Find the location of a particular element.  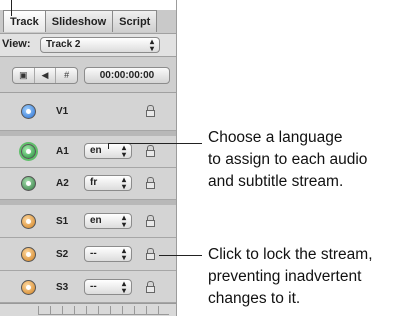

toolbar-row: ▣ ◀ # 00:00:00:00 is located at coordinates (88, 75).